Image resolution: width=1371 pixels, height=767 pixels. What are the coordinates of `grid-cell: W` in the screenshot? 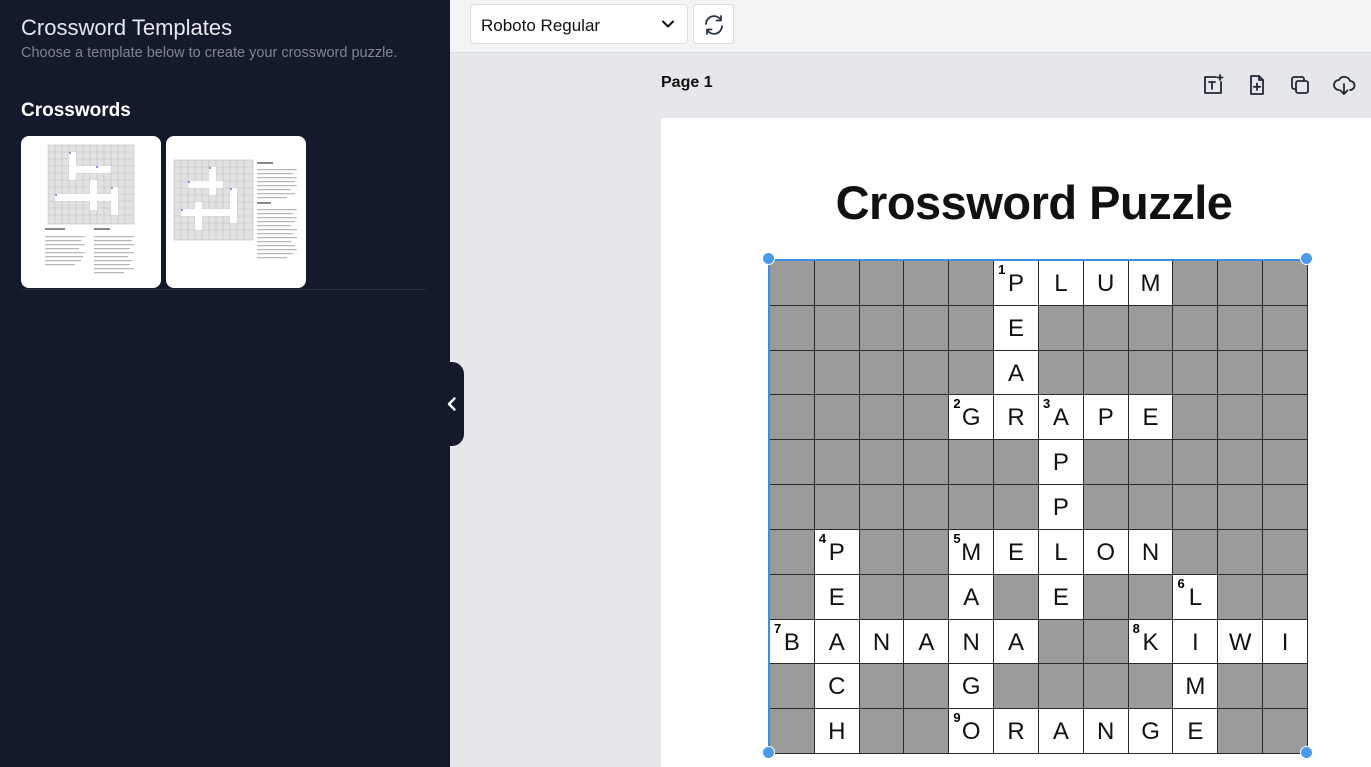 It's located at (1241, 642).